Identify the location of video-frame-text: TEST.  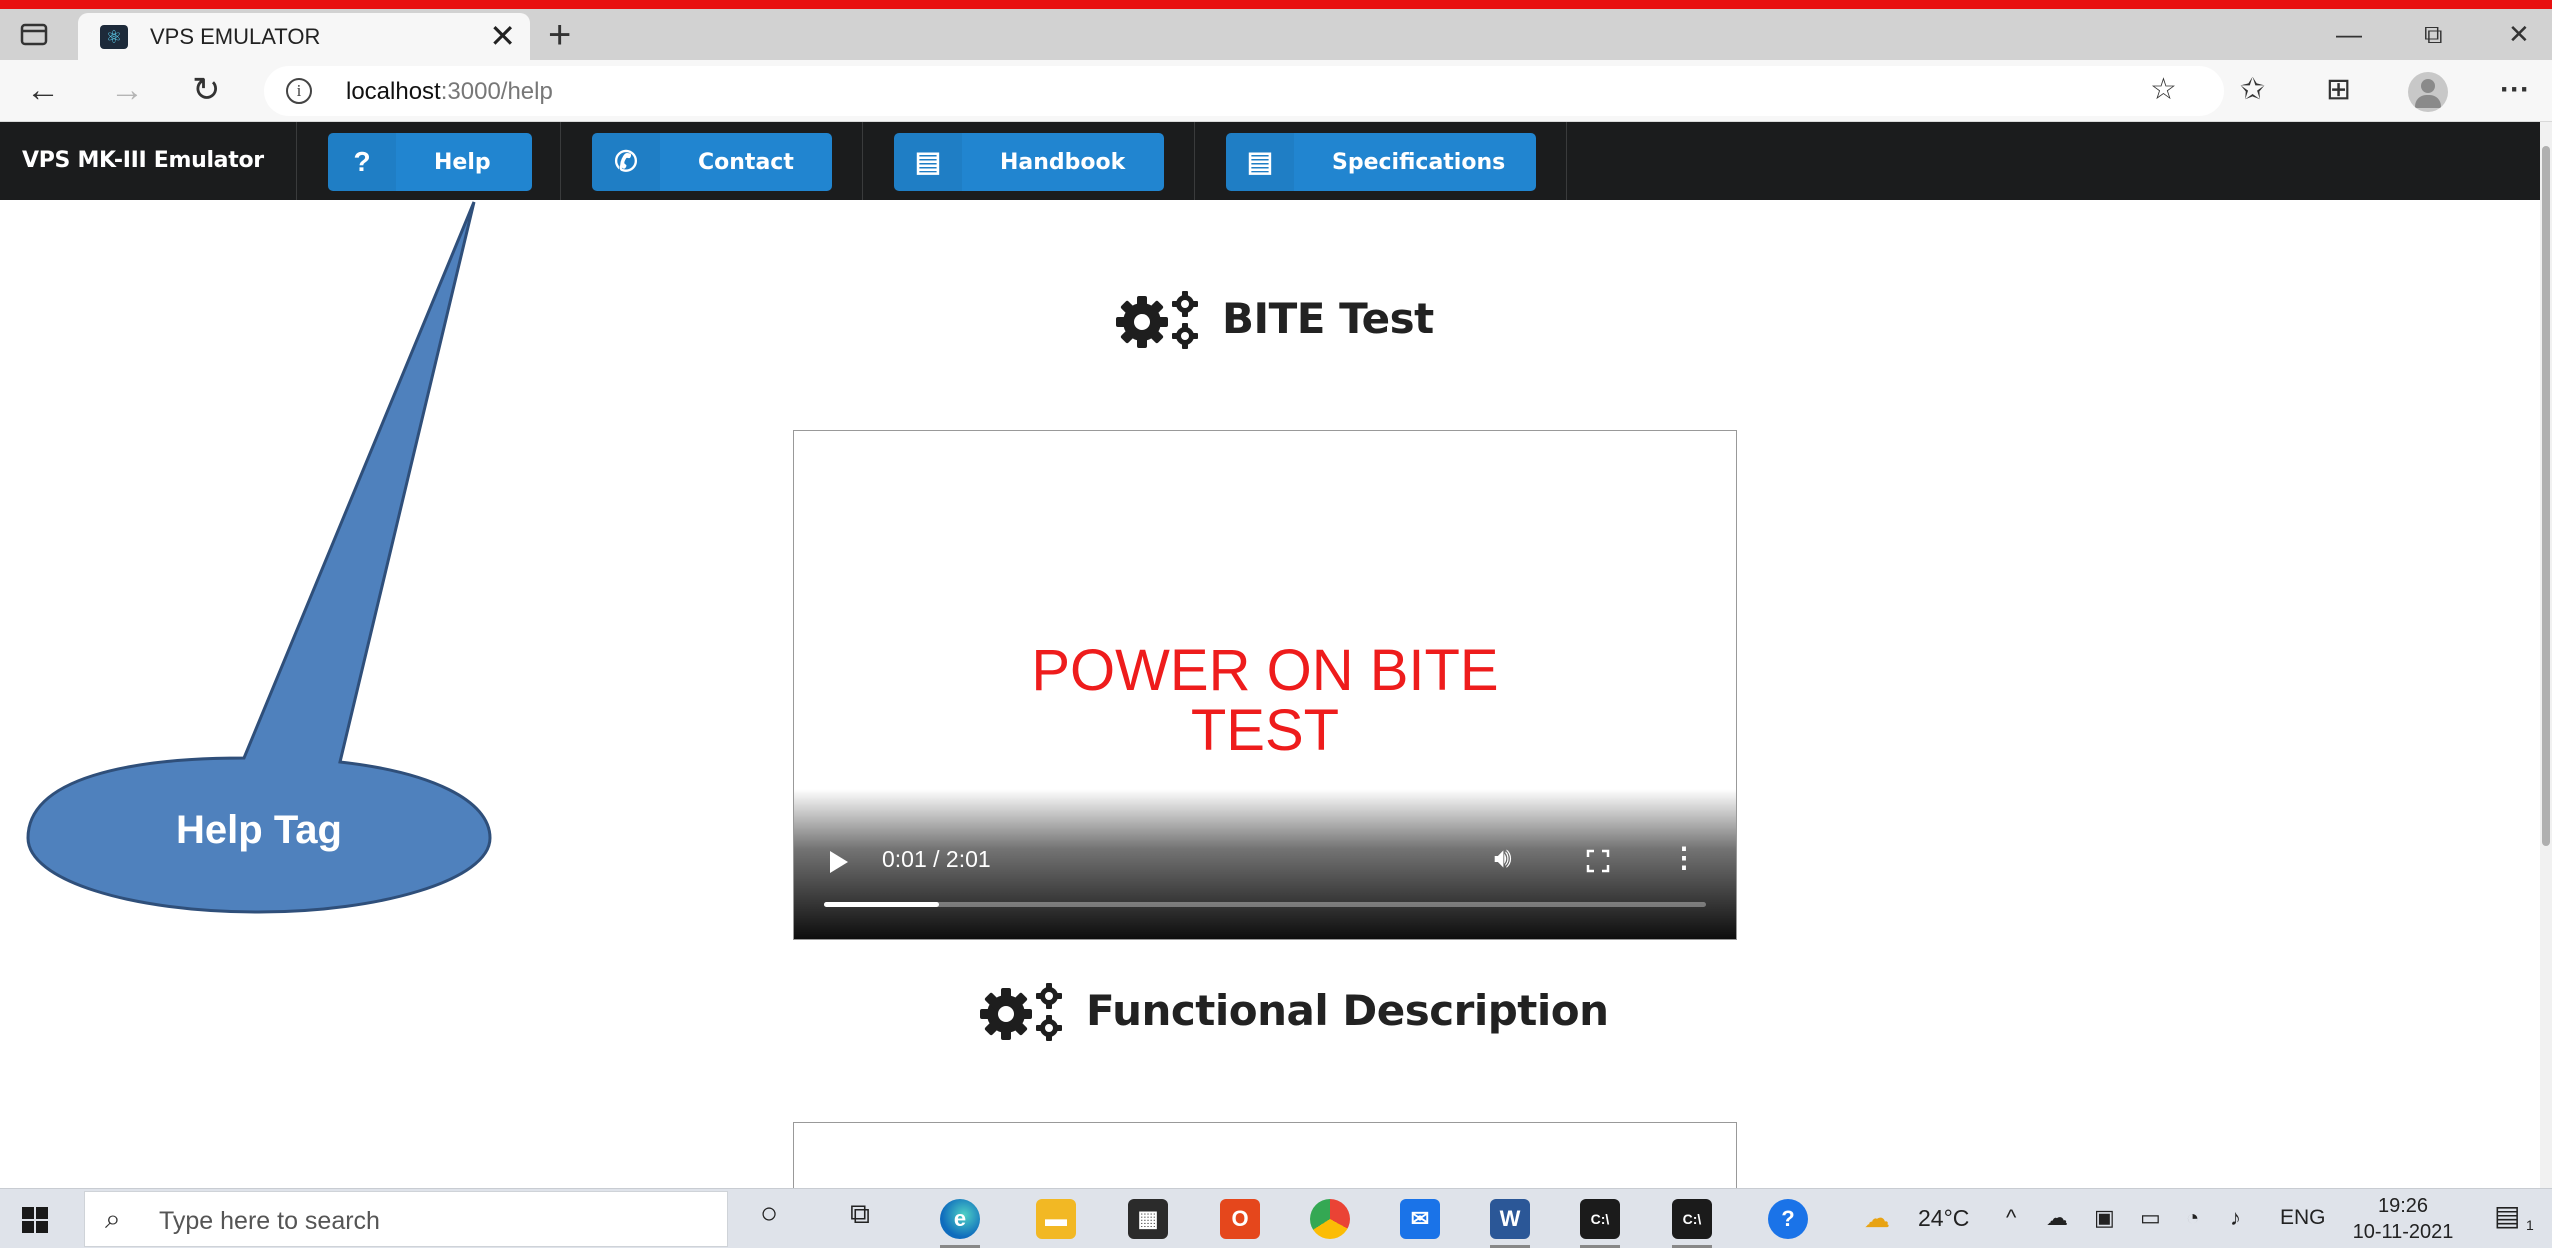
(1265, 730).